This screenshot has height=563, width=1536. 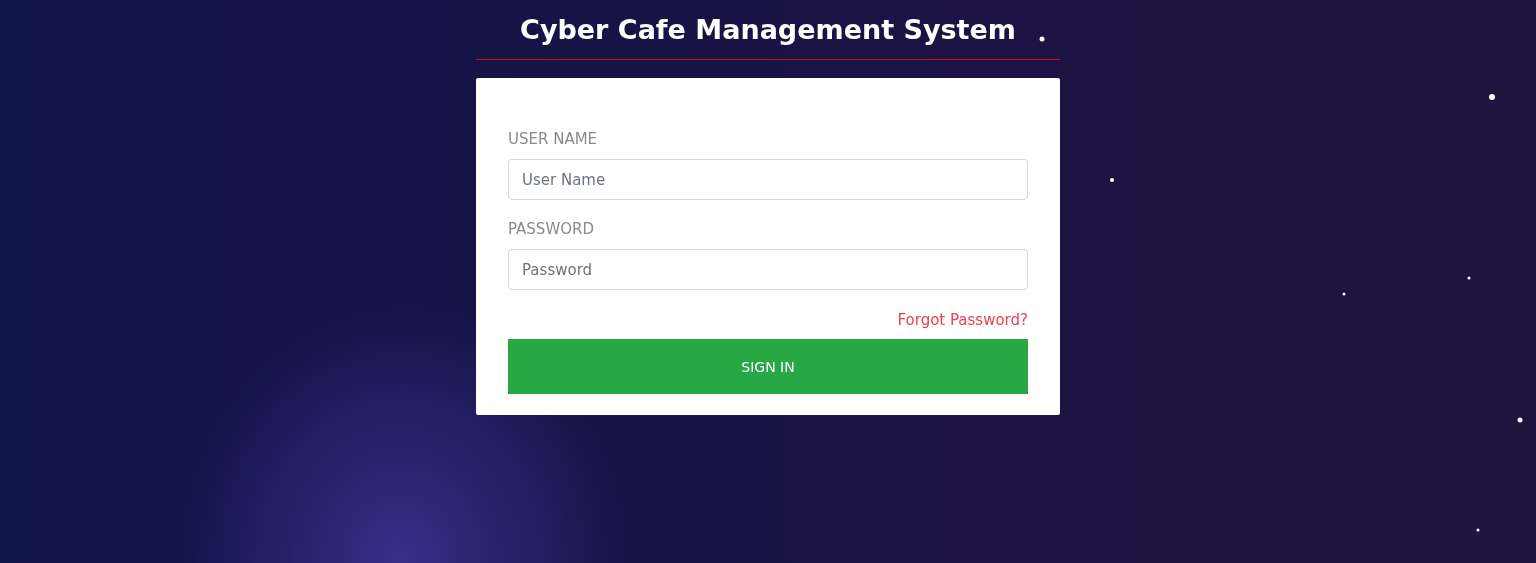 I want to click on forgot-password-link: Forgot Password?, so click(x=962, y=320).